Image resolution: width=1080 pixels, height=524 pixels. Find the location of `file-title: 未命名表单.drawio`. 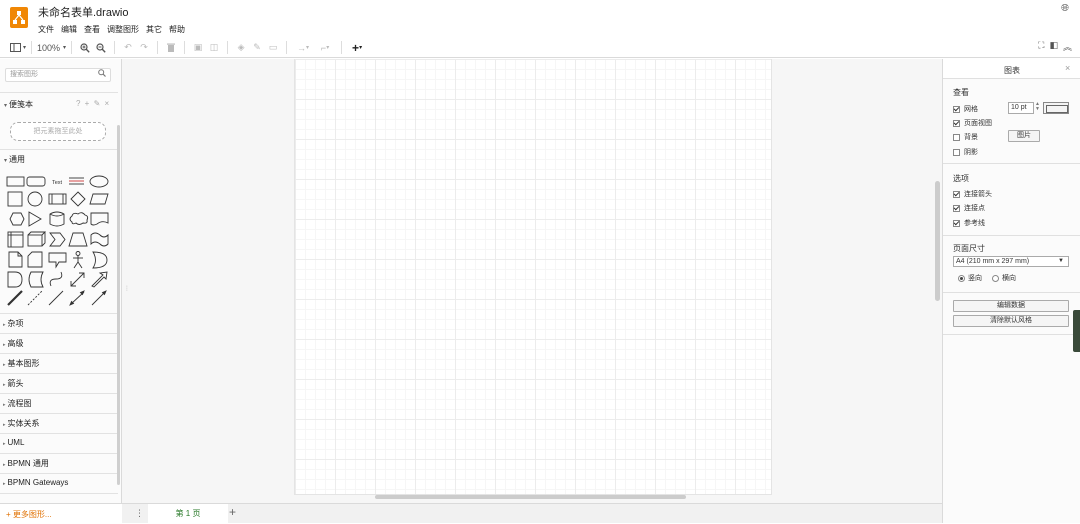

file-title: 未命名表单.drawio is located at coordinates (83, 12).